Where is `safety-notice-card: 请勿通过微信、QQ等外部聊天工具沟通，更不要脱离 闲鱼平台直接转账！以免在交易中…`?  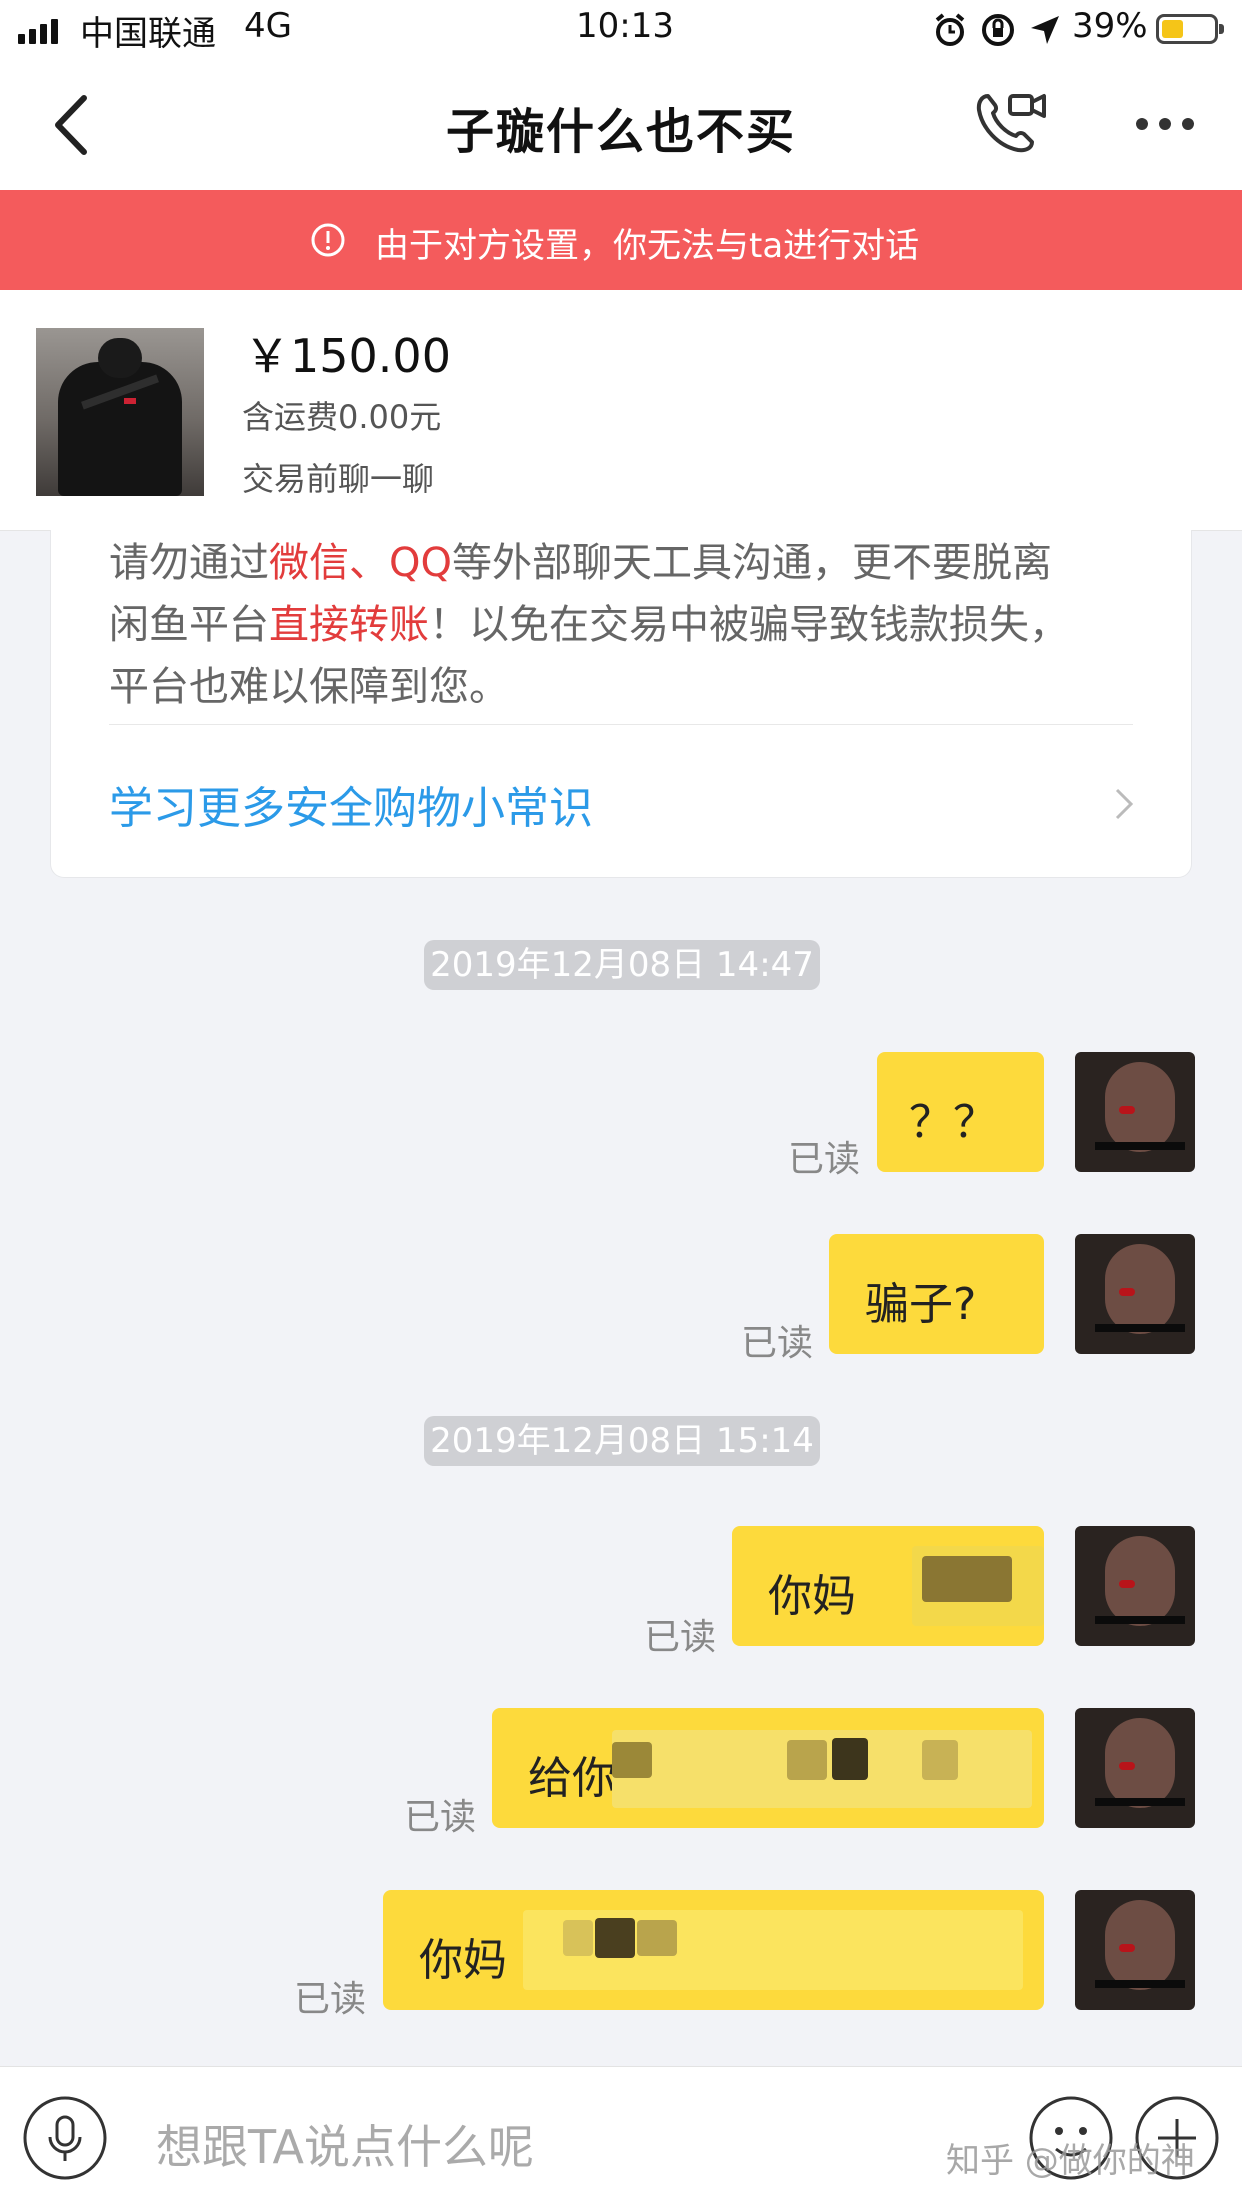
safety-notice-card: 请勿通过微信、QQ等外部聊天工具沟通，更不要脱离 闲鱼平台直接转账！以免在交易中… is located at coordinates (621, 704).